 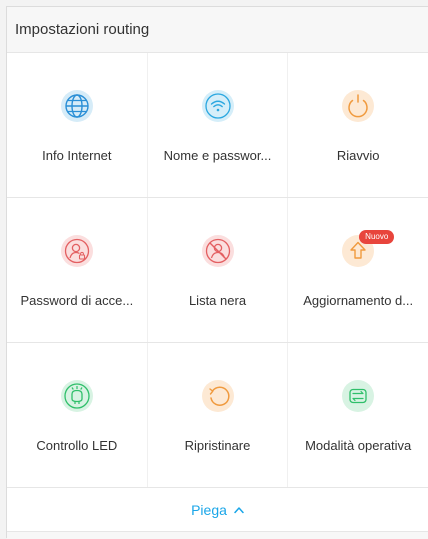 I want to click on tile-label: Ripristinare, so click(x=217, y=445).